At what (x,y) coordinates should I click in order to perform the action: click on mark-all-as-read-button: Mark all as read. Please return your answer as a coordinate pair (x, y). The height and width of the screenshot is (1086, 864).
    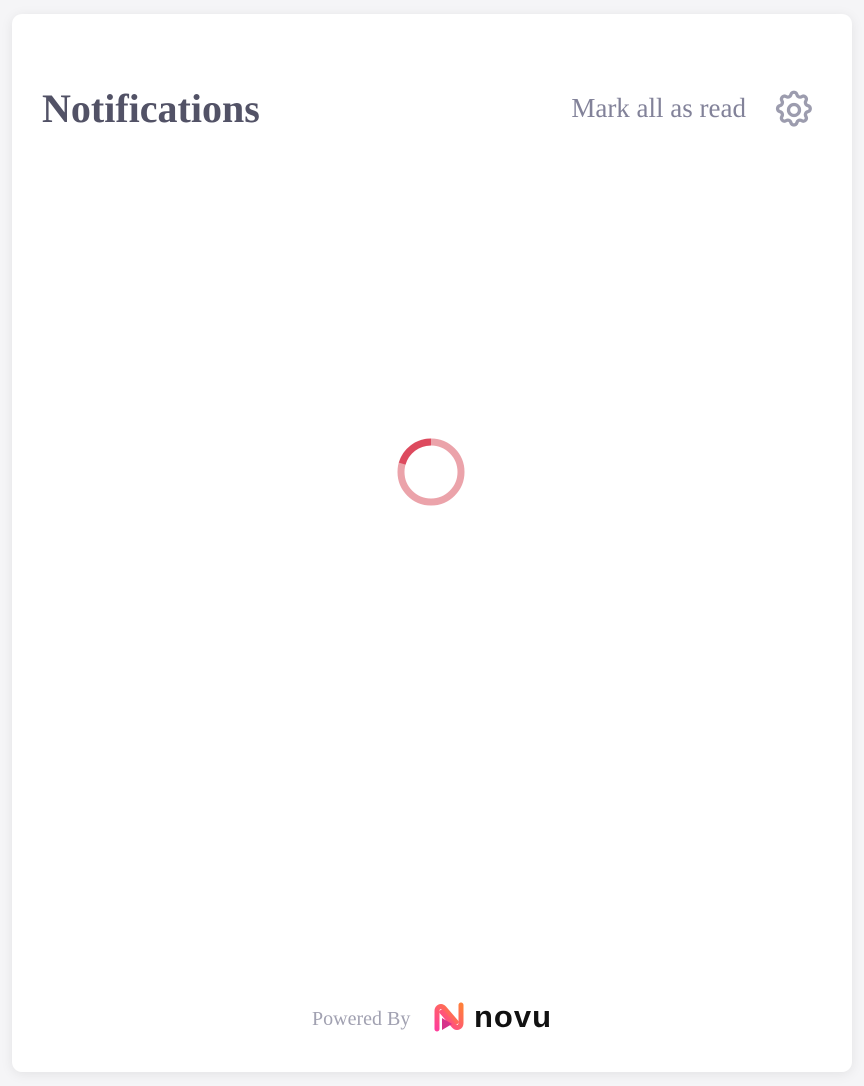
    Looking at the image, I should click on (658, 108).